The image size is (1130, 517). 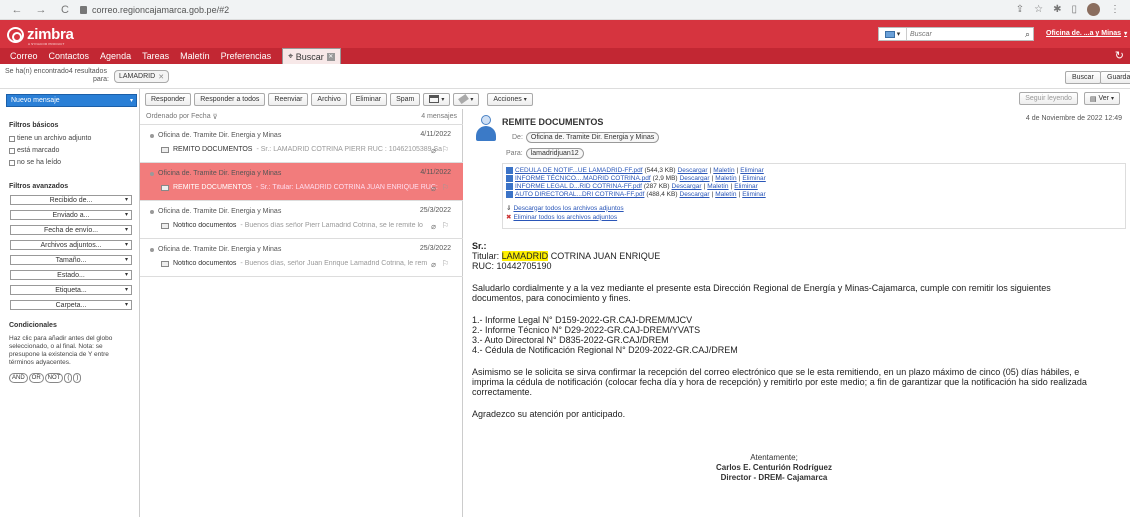 What do you see at coordinates (40, 36) in the screenshot?
I see `zimbra-logo: zimbra A SYNACOR PRODUCT` at bounding box center [40, 36].